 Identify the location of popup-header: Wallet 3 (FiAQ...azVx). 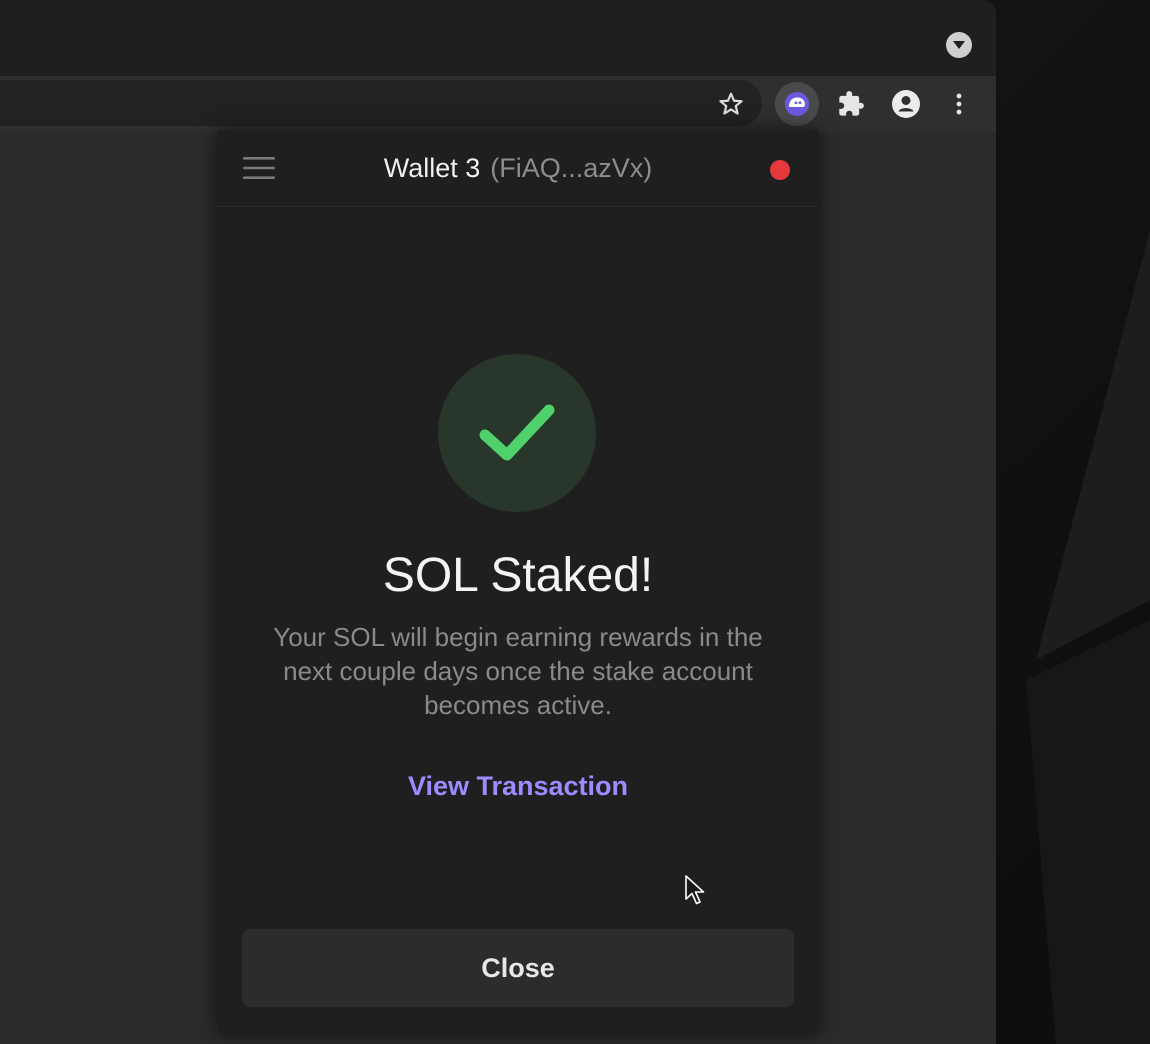
(518, 168).